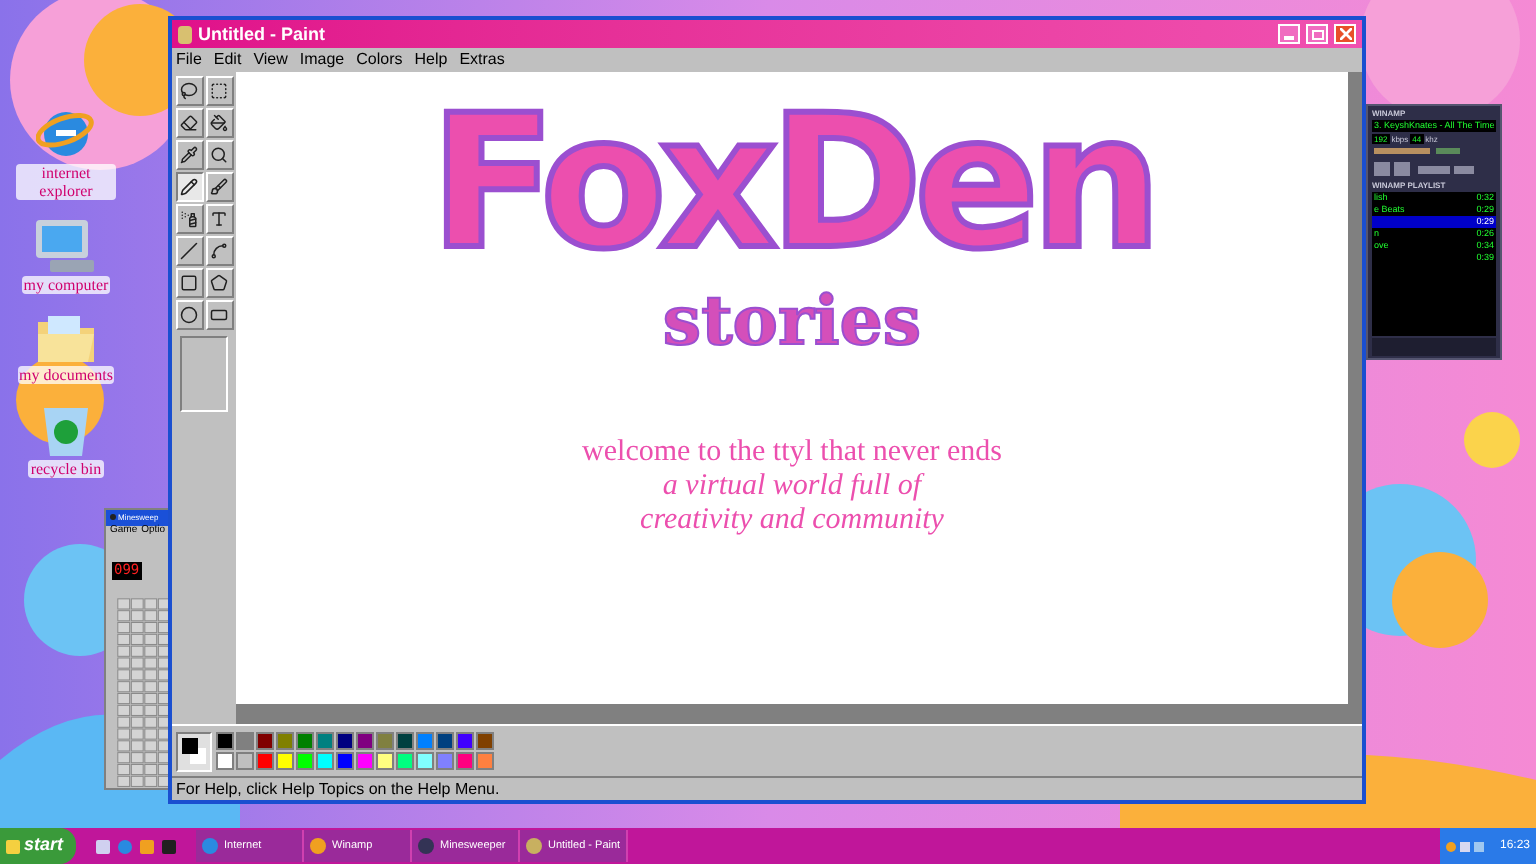 Image resolution: width=1536 pixels, height=864 pixels. I want to click on minimize-button, so click(1289, 34).